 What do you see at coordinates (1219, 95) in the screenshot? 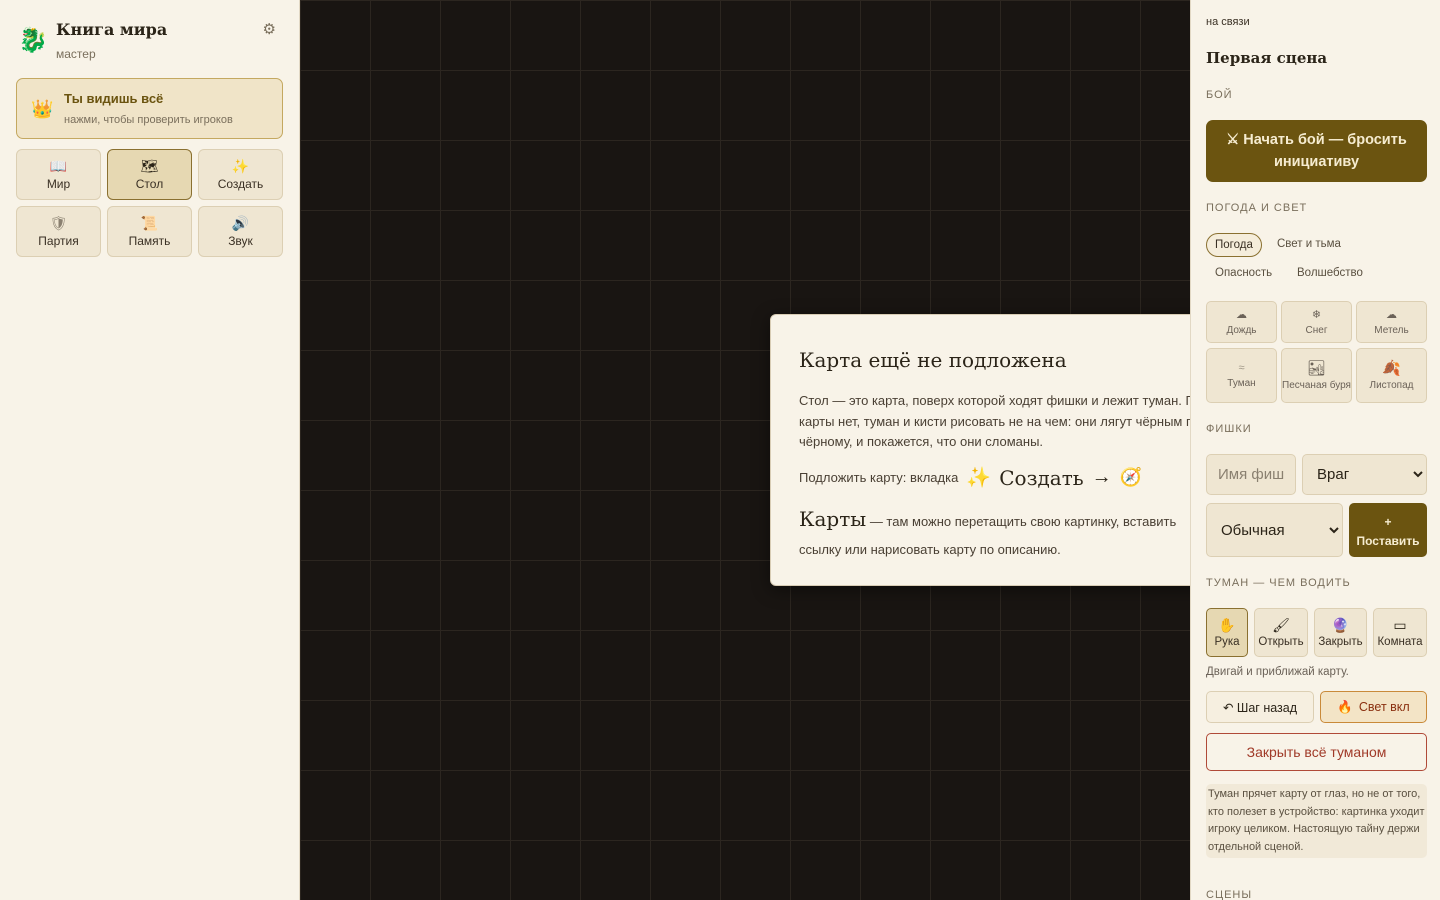
I see `section-fight-header: Бой` at bounding box center [1219, 95].